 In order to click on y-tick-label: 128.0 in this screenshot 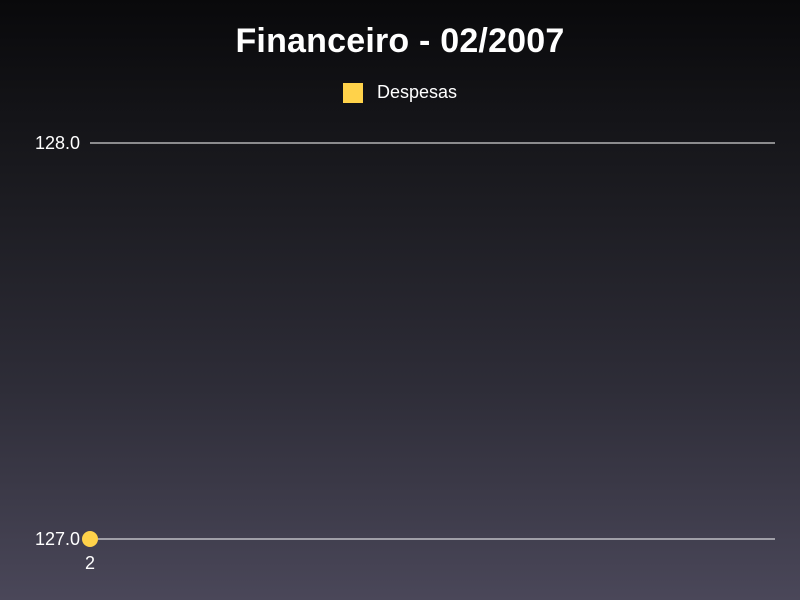, I will do `click(57, 143)`.